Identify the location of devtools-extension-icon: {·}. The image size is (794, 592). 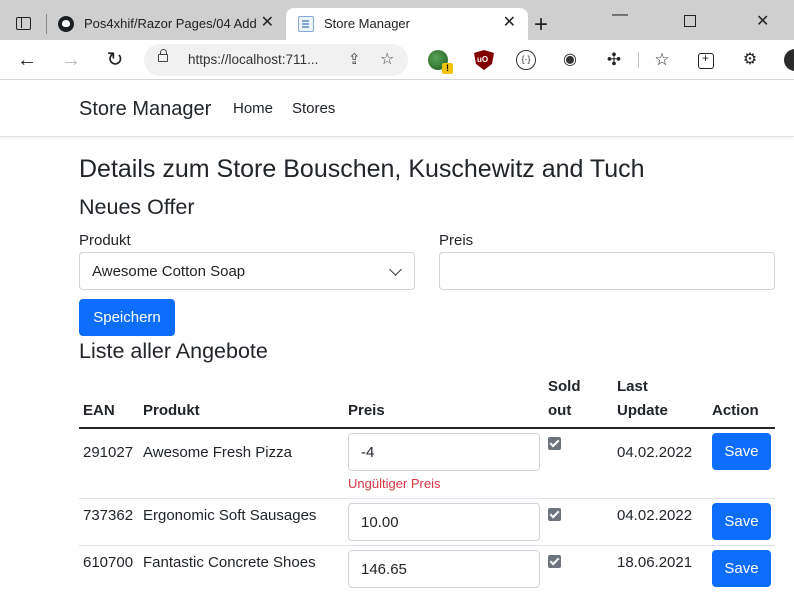
(526, 60).